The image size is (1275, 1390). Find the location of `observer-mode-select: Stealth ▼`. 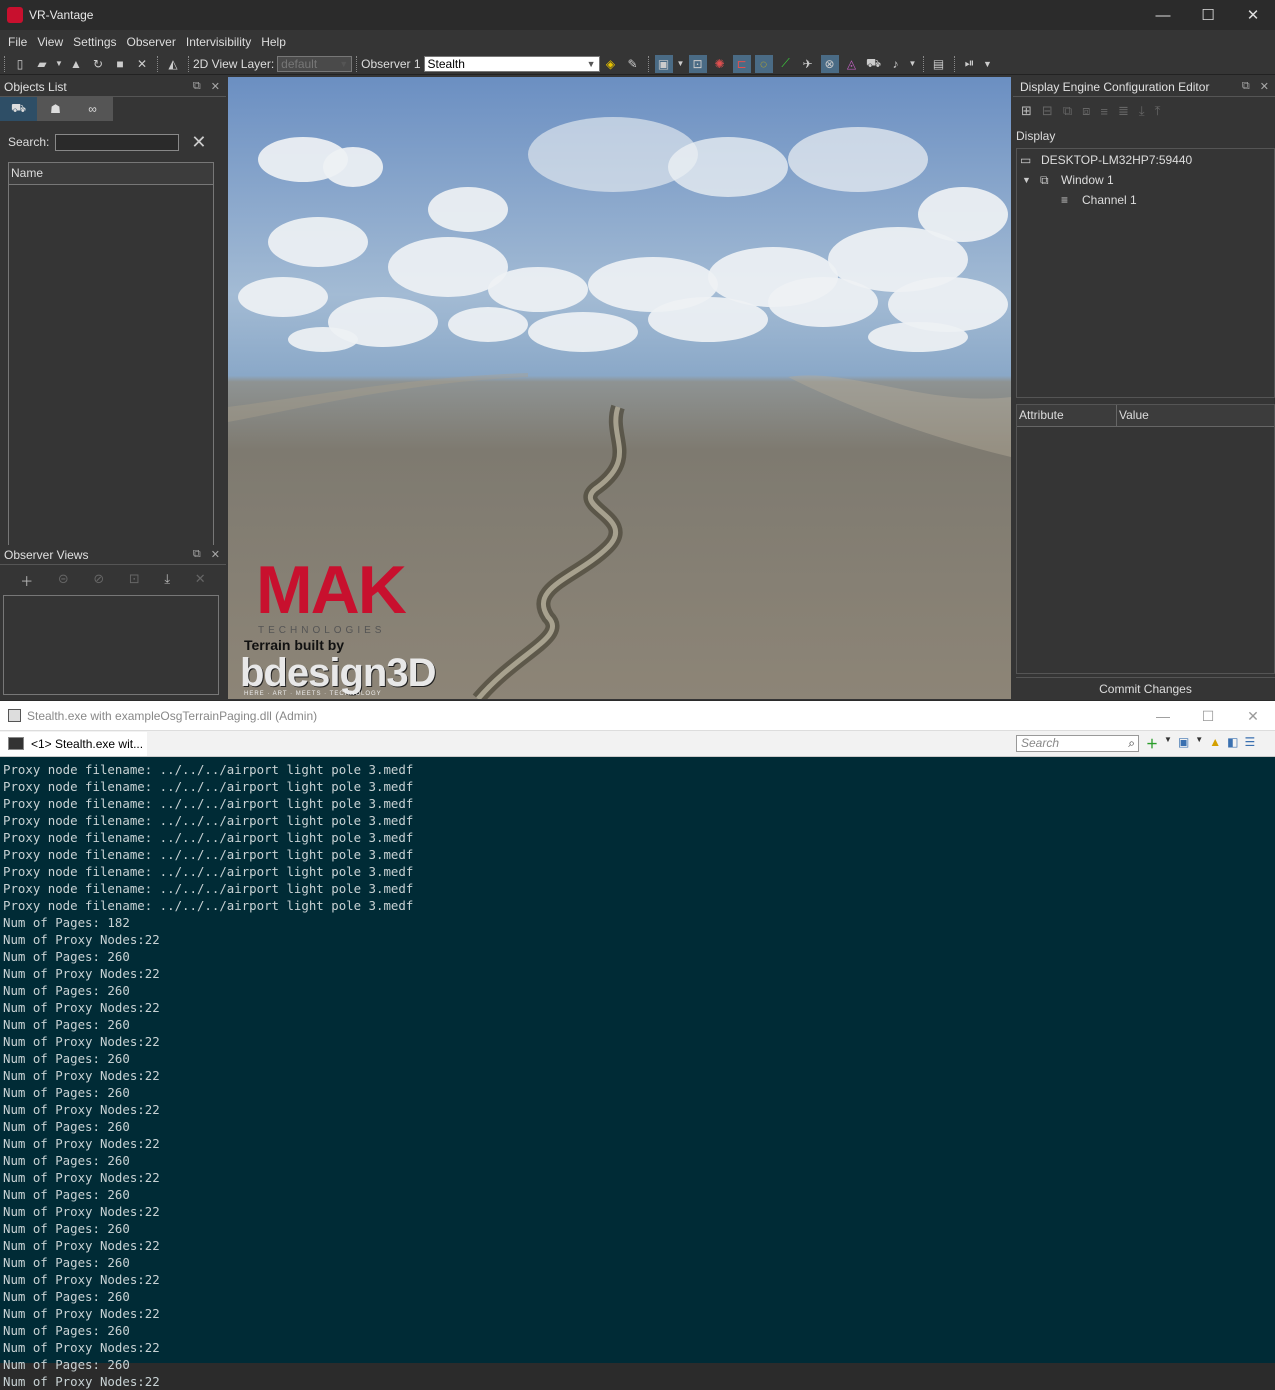

observer-mode-select: Stealth ▼ is located at coordinates (511, 63).